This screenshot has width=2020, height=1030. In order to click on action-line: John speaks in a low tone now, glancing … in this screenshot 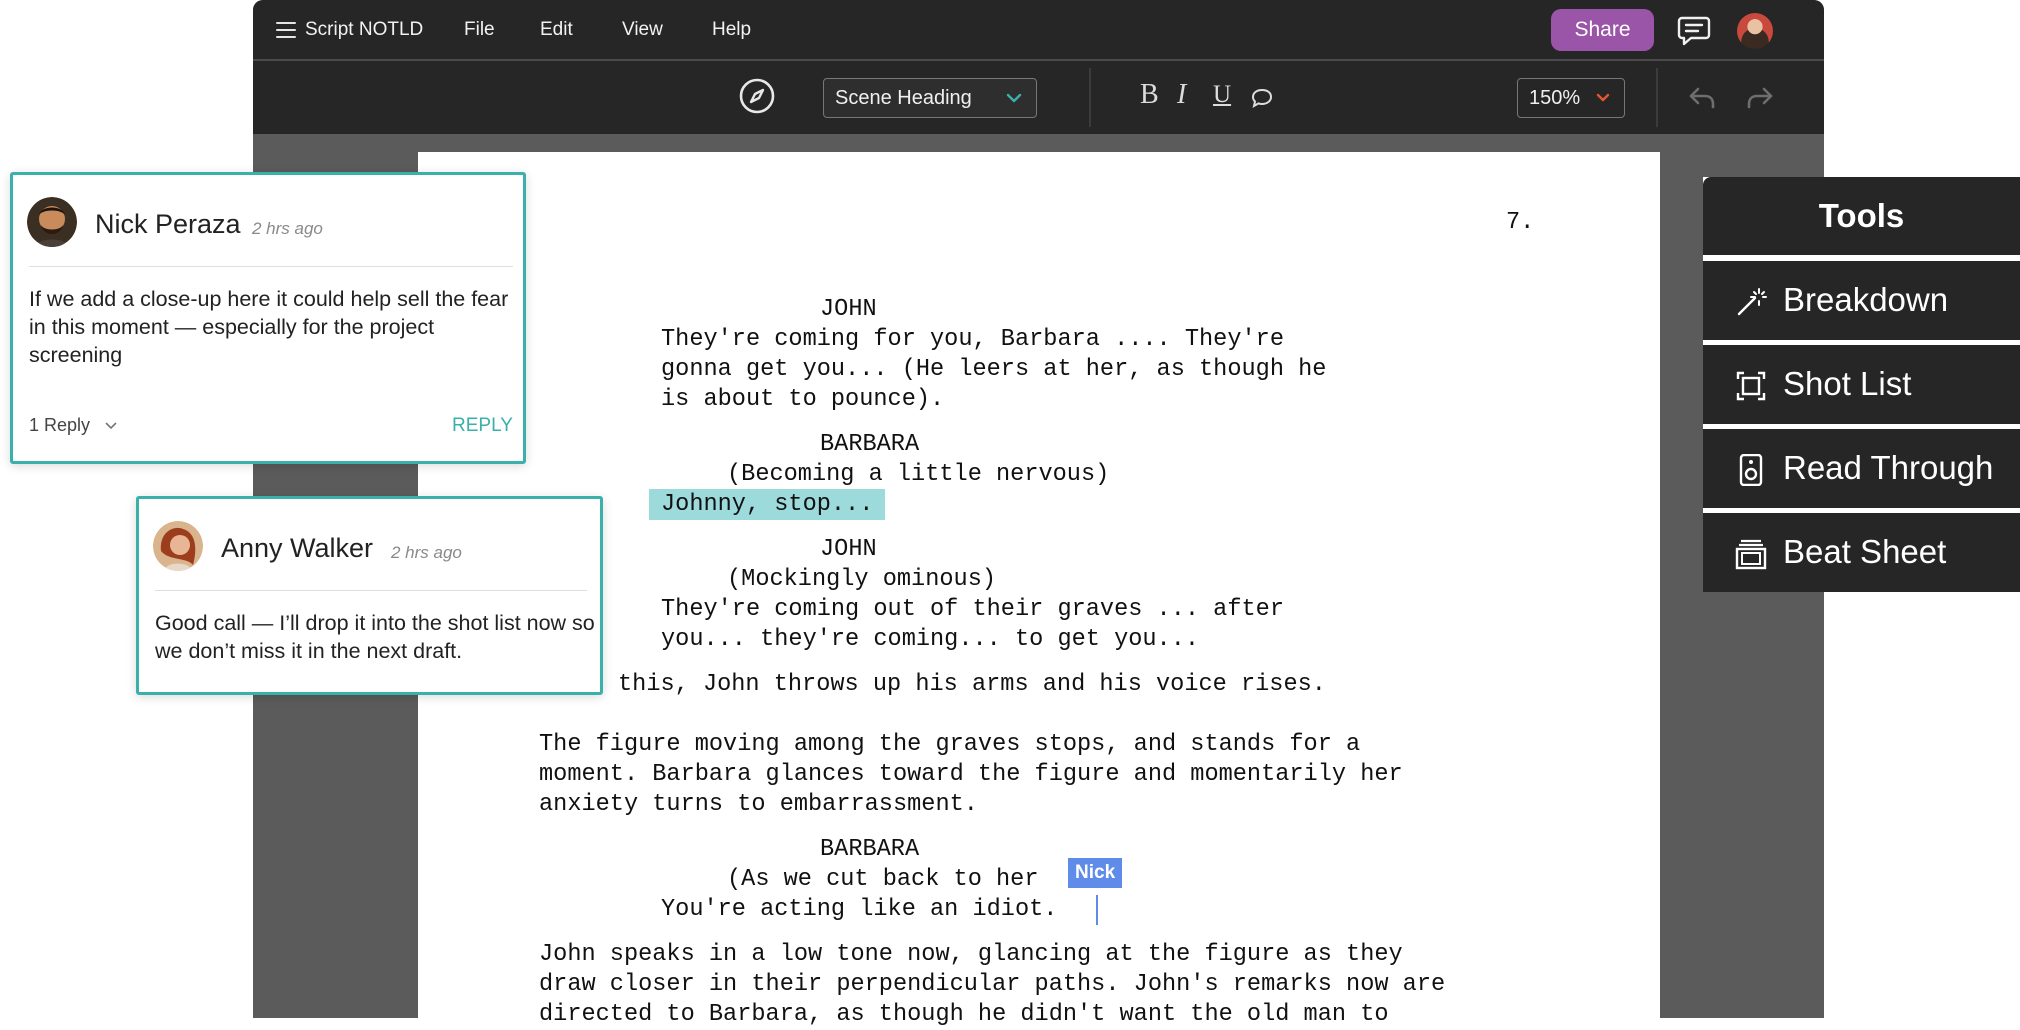, I will do `click(971, 955)`.